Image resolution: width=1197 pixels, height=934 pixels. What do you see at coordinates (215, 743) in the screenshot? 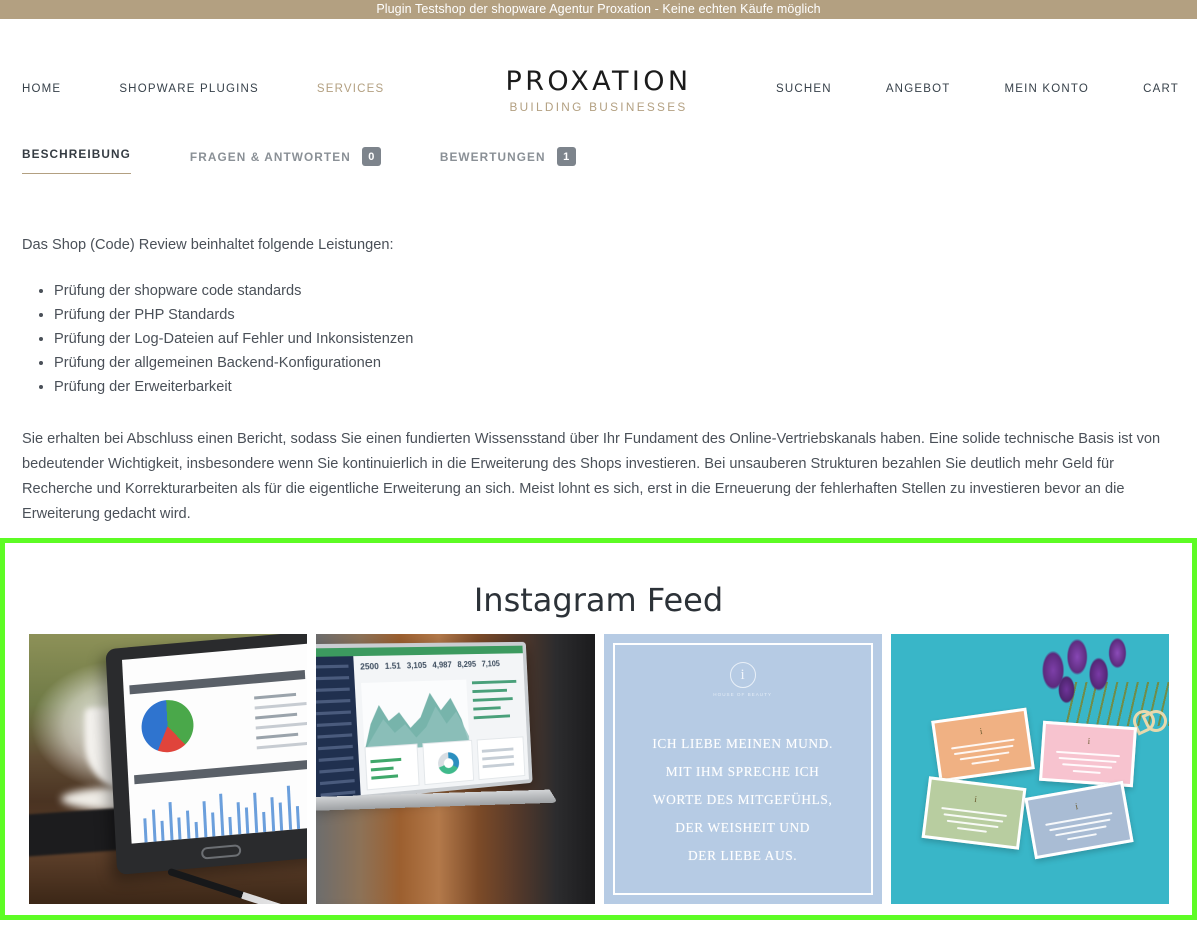
I see `tablet-screen` at bounding box center [215, 743].